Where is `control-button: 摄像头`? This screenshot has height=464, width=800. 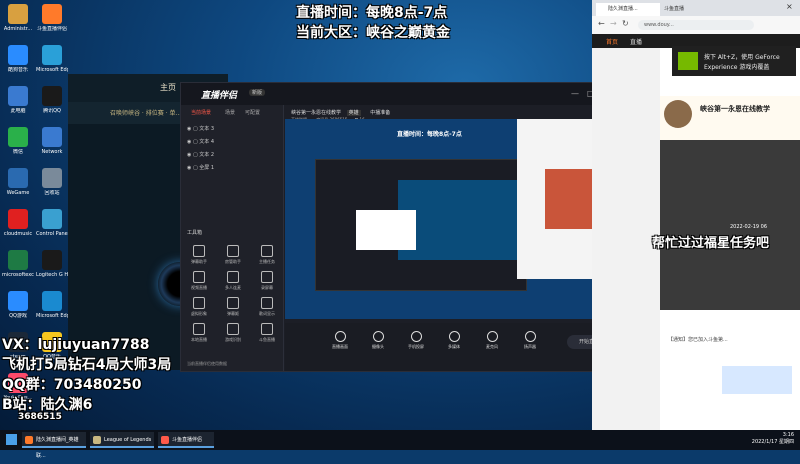 control-button: 摄像头 is located at coordinates (378, 340).